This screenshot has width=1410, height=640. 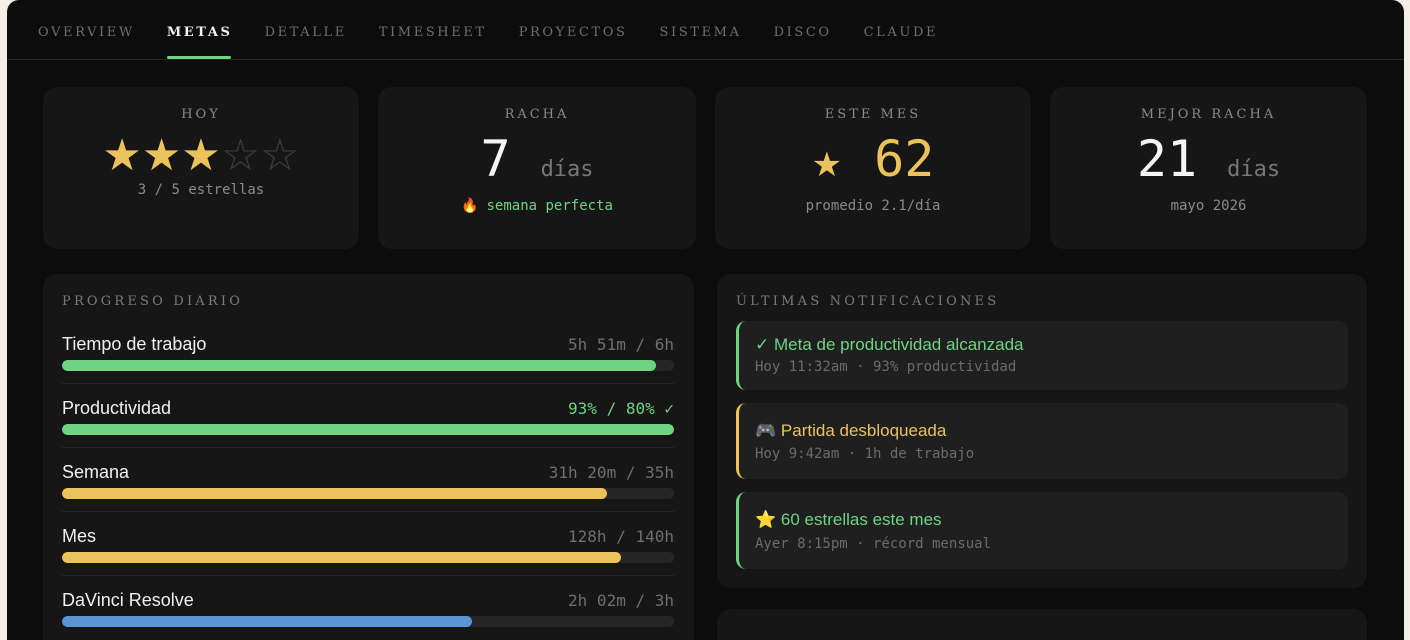 What do you see at coordinates (1208, 206) in the screenshot?
I see `mejor-sub: mayo 2026` at bounding box center [1208, 206].